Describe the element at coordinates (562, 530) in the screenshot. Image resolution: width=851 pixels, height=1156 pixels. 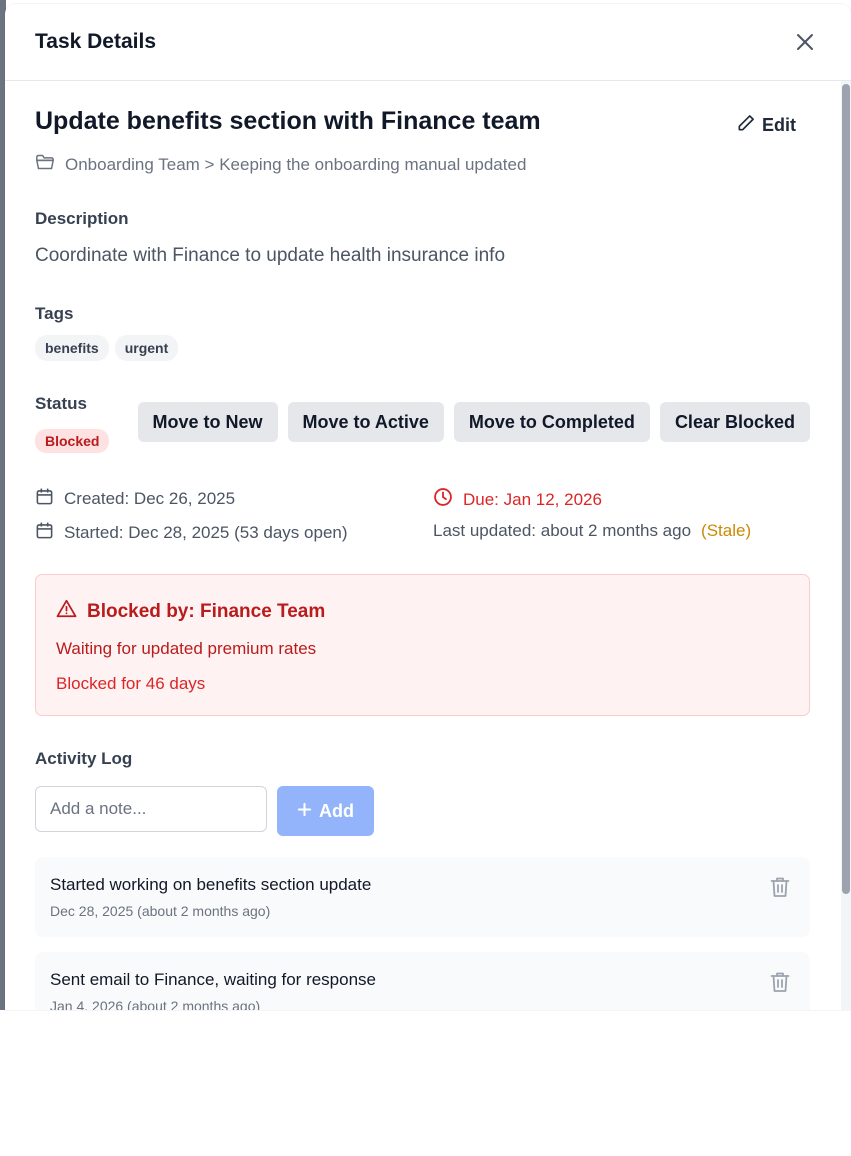
I see `last-updated-text: Last updated: about 2 months ago` at that location.